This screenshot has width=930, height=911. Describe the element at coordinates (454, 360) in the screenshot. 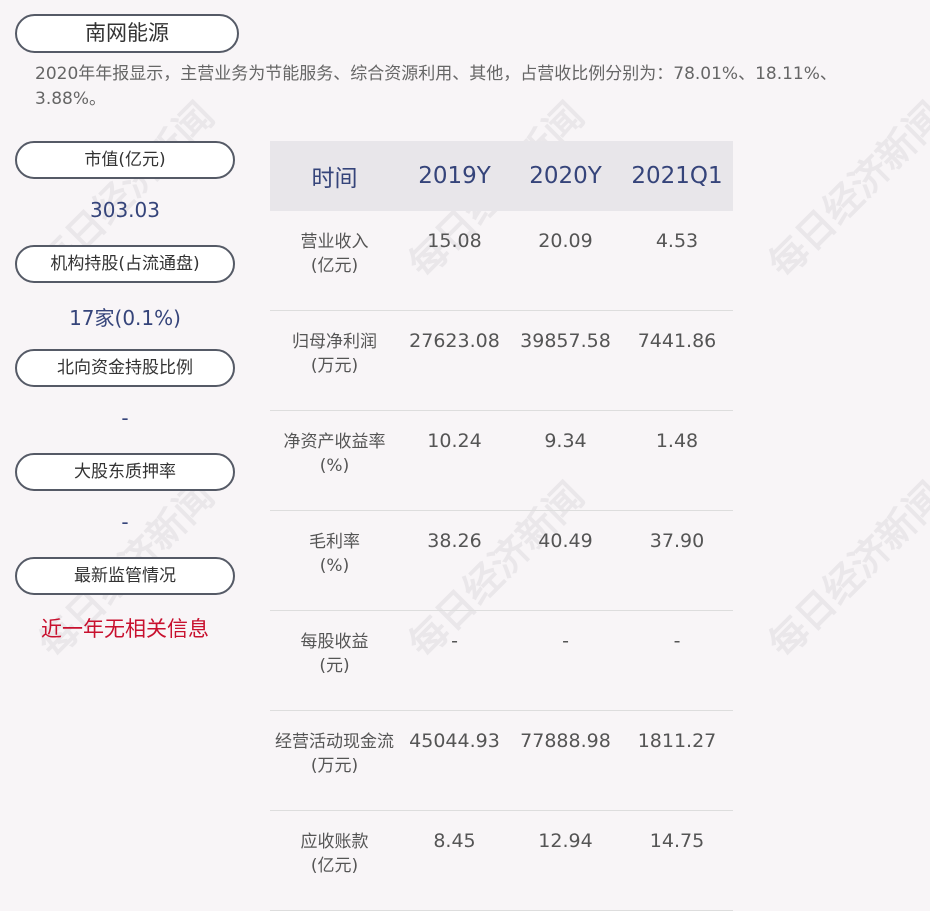

I see `cell-value: 27623.08` at that location.